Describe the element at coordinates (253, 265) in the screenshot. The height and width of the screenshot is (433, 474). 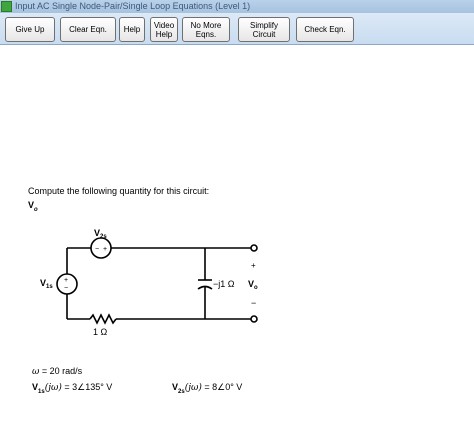
I see `output-plus-sign: +` at that location.